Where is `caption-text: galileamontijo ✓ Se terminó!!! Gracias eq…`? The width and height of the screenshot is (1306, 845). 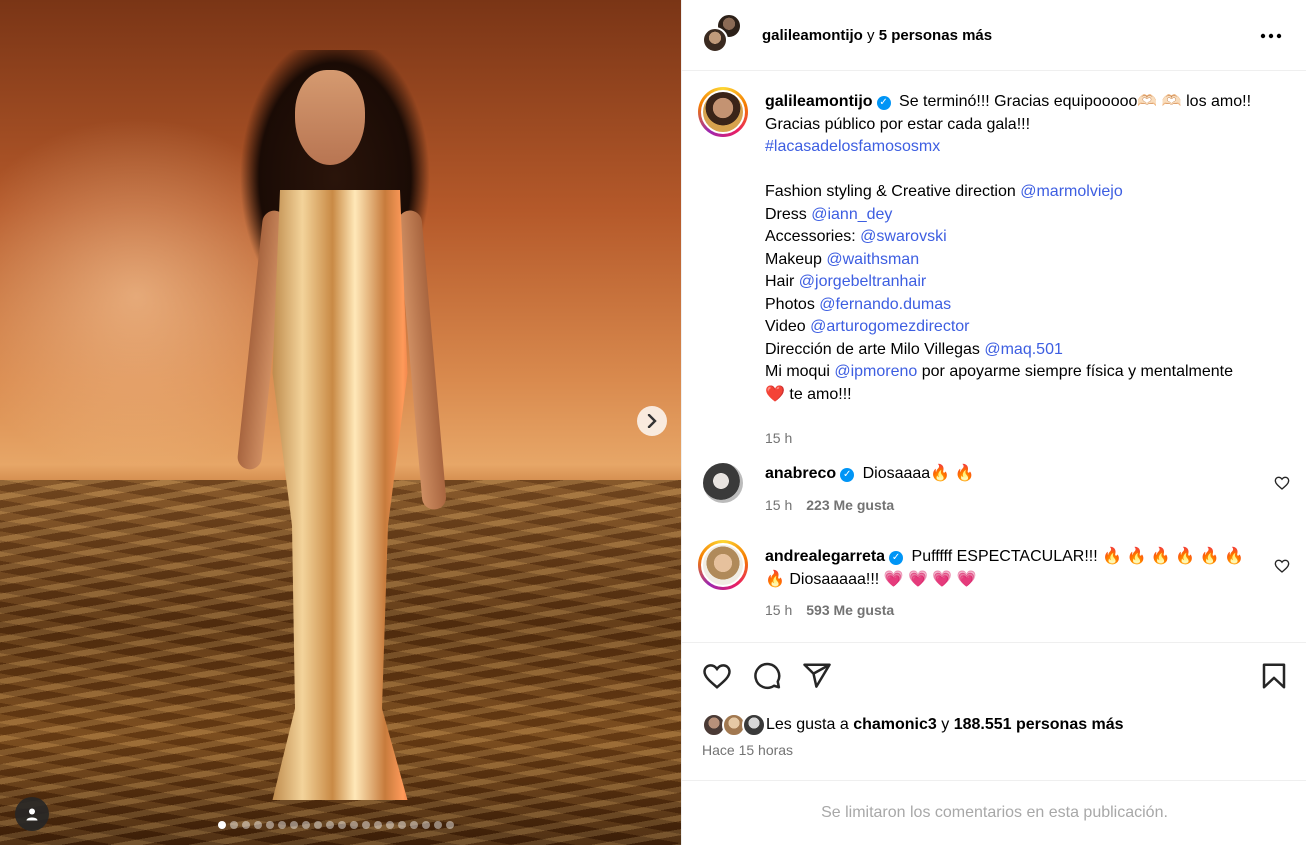
caption-text: galileamontijo ✓ Se terminó!!! Gracias eq… is located at coordinates (1008, 248).